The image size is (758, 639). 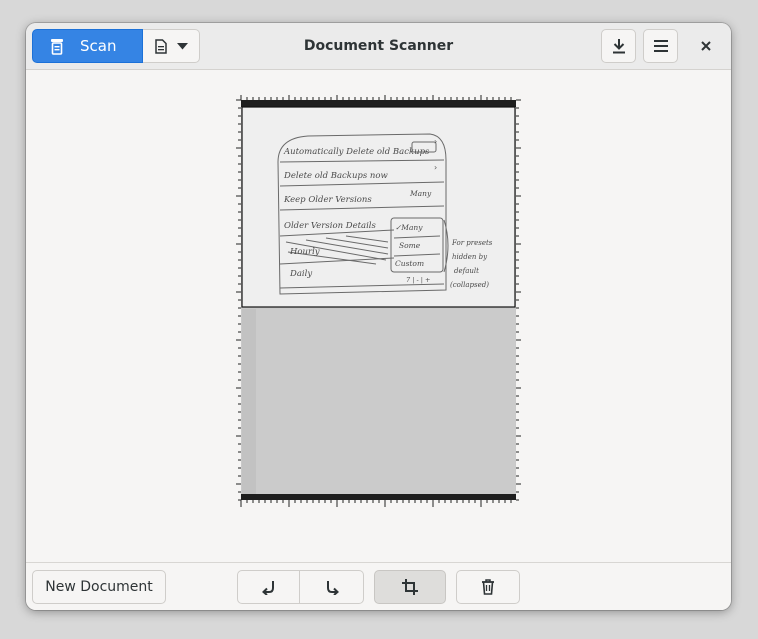 What do you see at coordinates (327, 200) in the screenshot?
I see `sketch-line: Keep Older Versions` at bounding box center [327, 200].